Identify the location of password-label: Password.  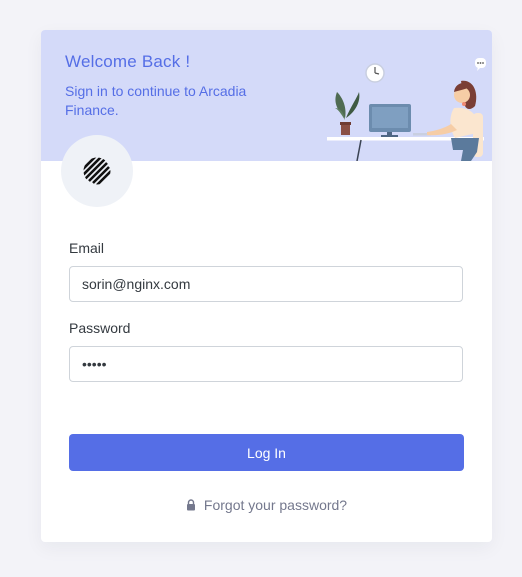
(100, 328).